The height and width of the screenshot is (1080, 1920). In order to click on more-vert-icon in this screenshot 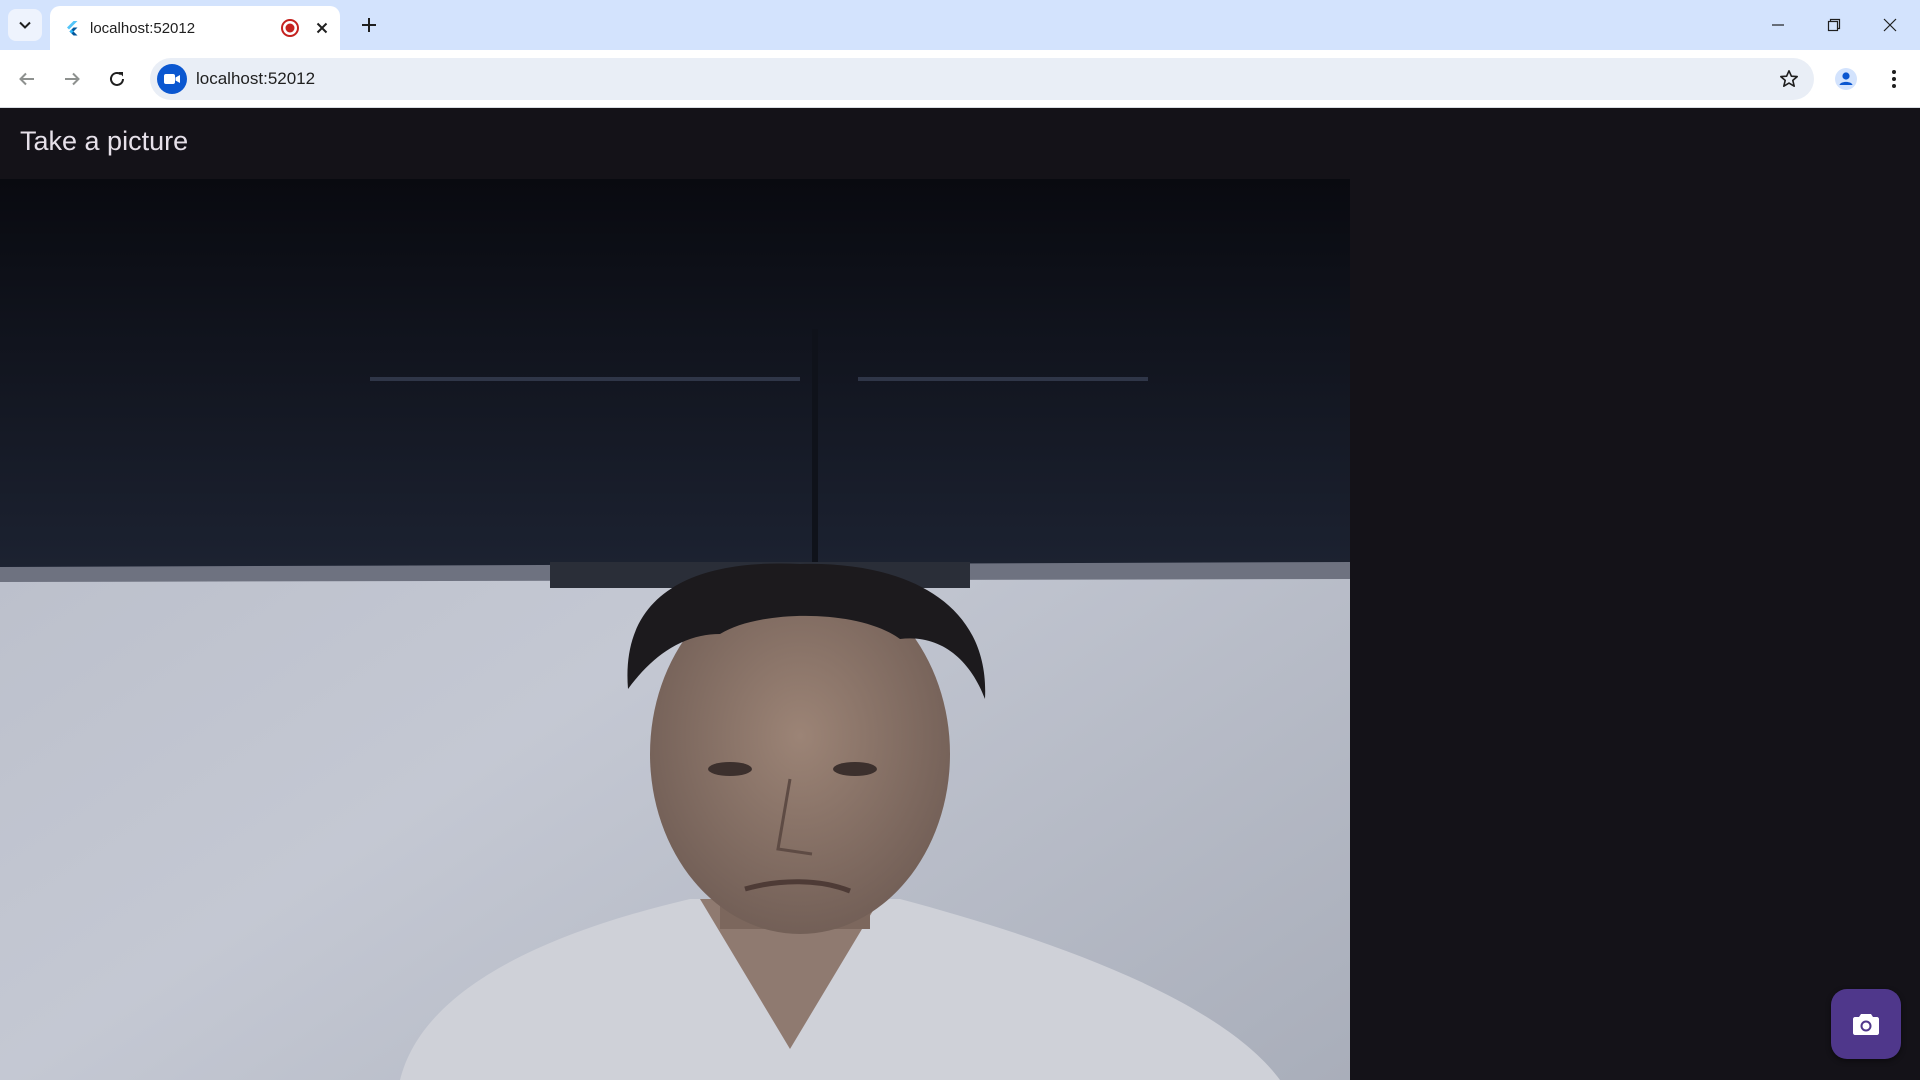, I will do `click(1894, 79)`.